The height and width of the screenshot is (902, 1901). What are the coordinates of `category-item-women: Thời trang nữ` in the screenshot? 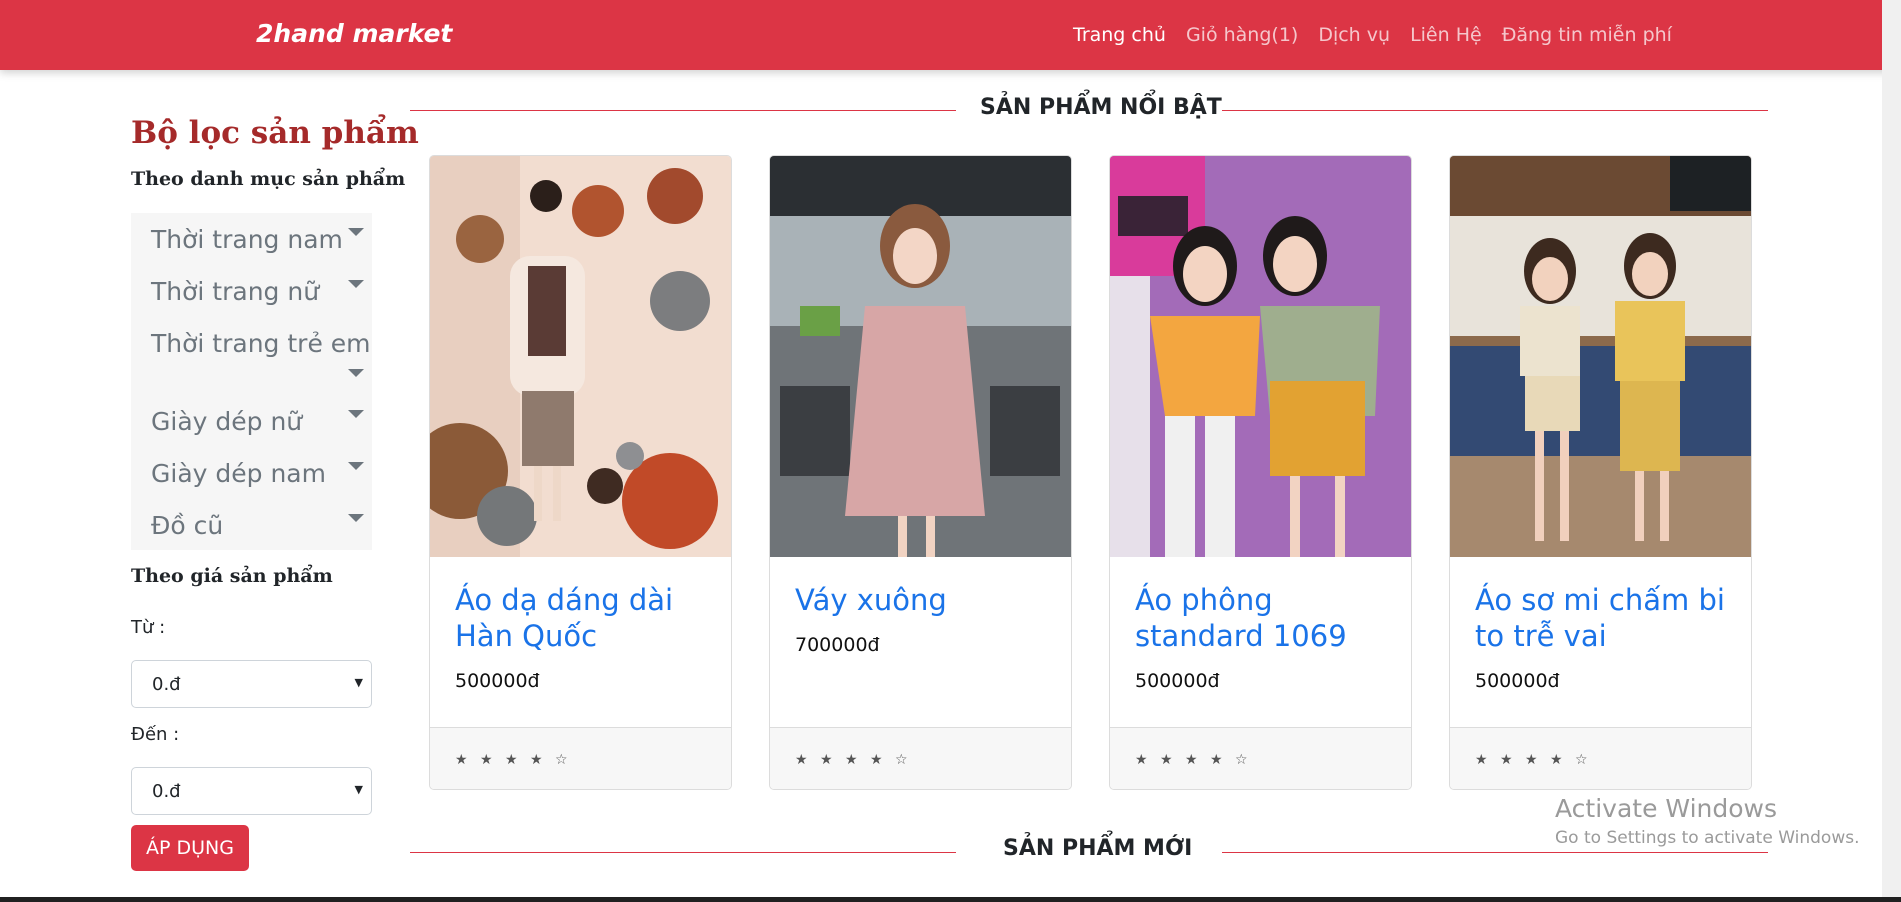 It's located at (235, 291).